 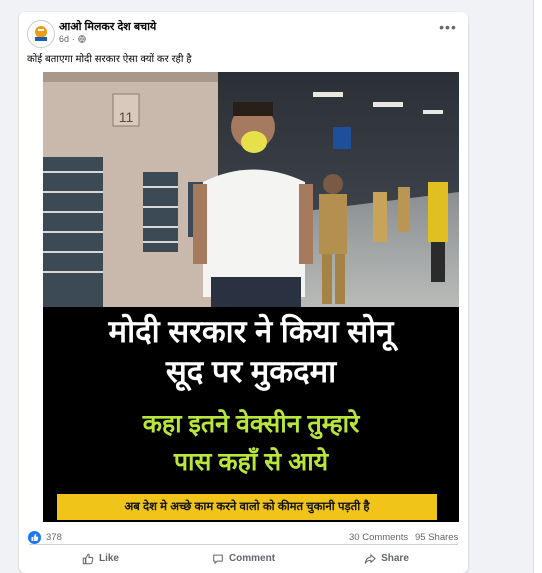 What do you see at coordinates (251, 462) in the screenshot?
I see `subheadline-line-2: पास कहाँ से आये` at bounding box center [251, 462].